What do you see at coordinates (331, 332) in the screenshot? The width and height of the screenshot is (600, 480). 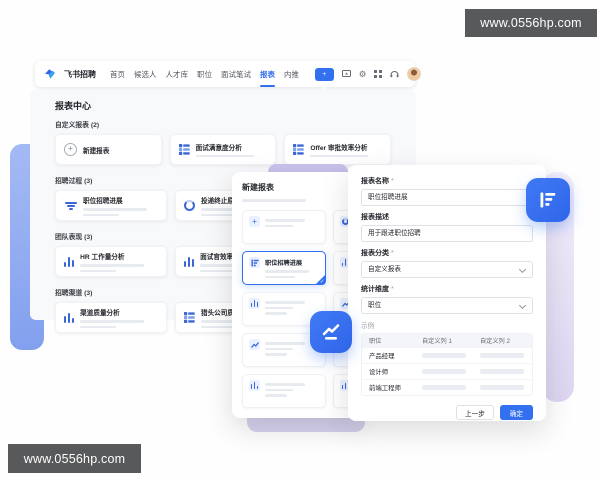 I see `trend-badge-icon` at bounding box center [331, 332].